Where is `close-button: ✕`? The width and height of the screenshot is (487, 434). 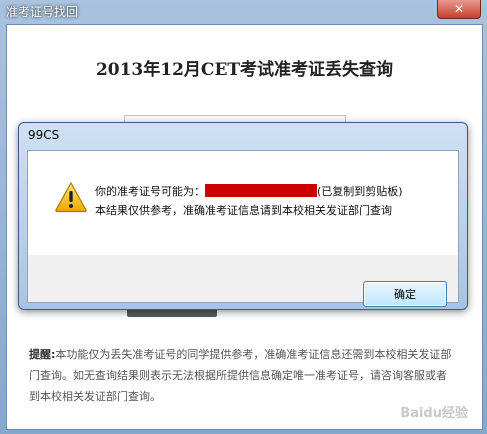
close-button: ✕ is located at coordinates (459, 9).